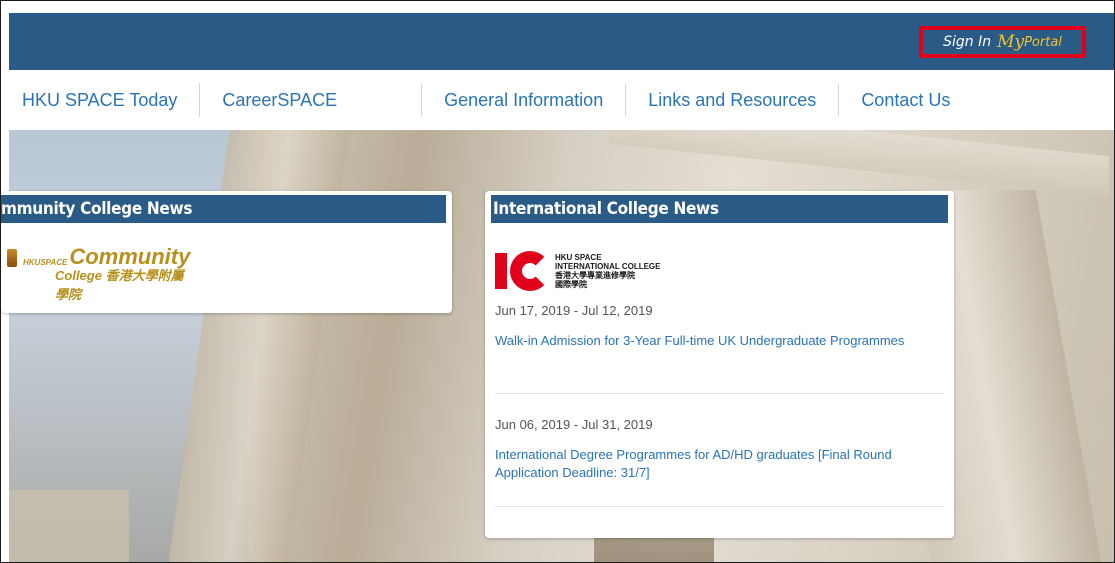  Describe the element at coordinates (524, 100) in the screenshot. I see `nav-item-general-information: General Information` at that location.